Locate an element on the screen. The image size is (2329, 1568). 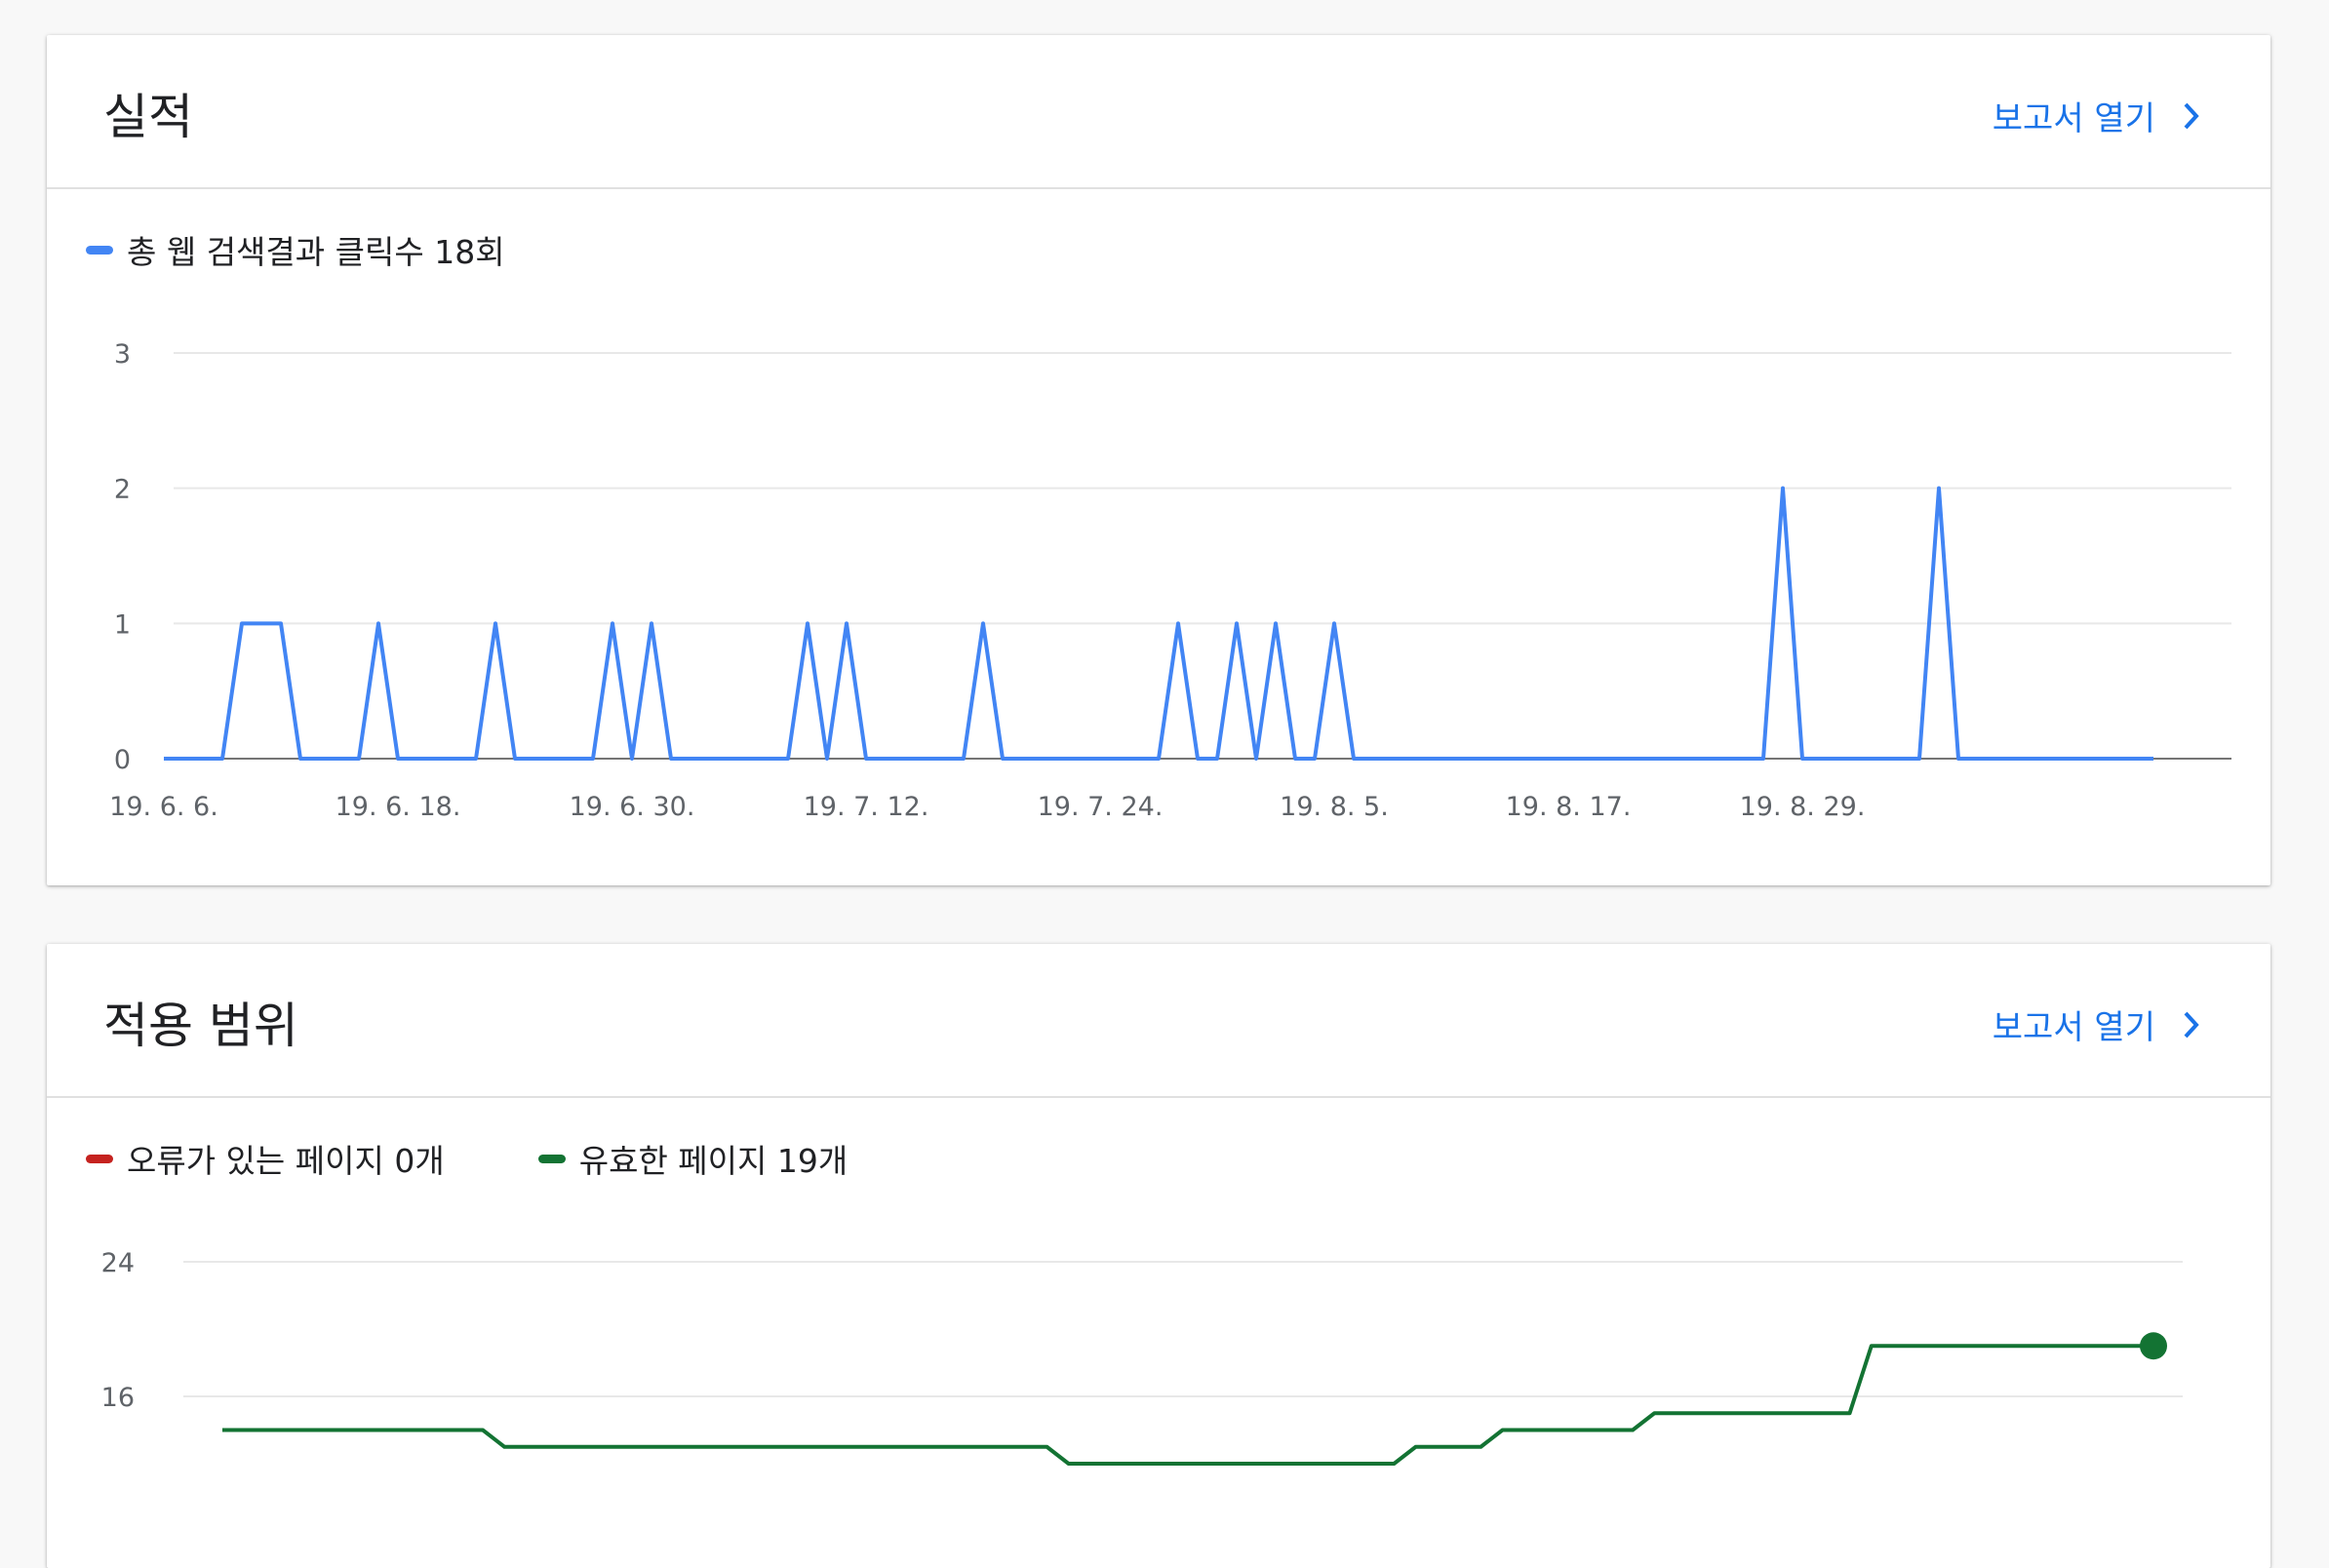
x-tick-label: 19. 6. 18. is located at coordinates (398, 807).